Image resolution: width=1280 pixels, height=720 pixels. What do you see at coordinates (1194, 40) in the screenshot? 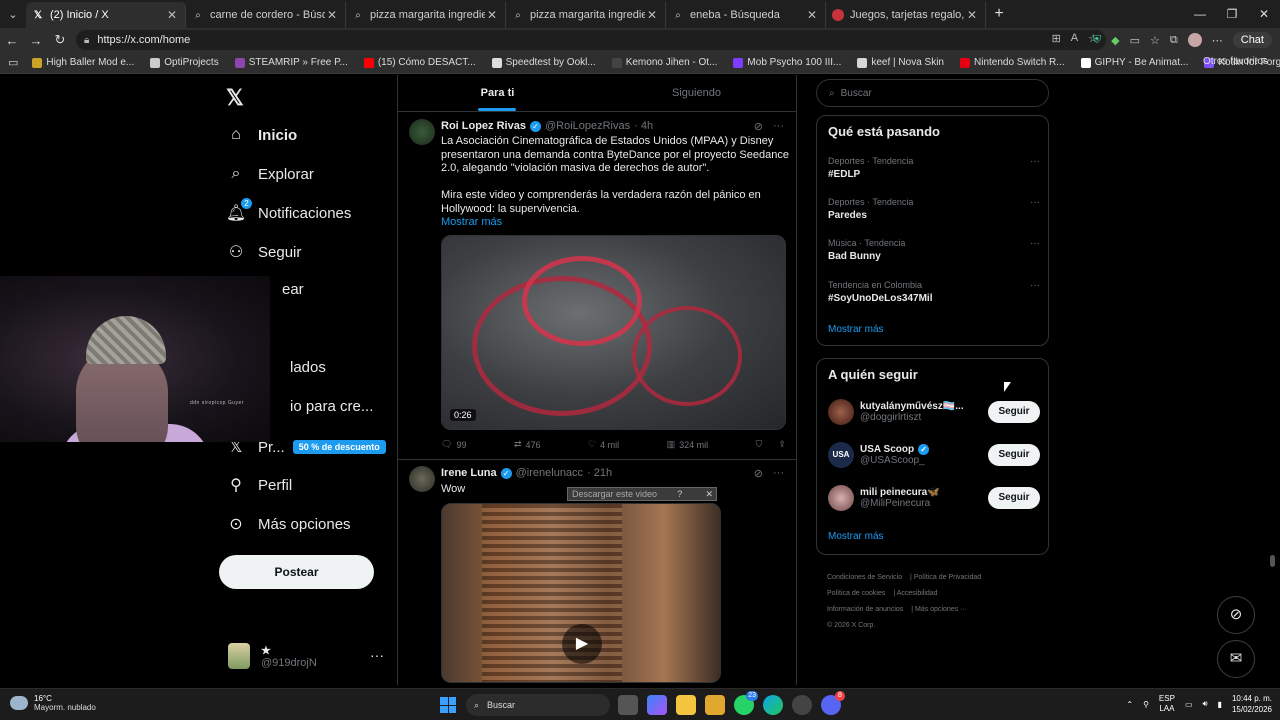
I see `profile-avatar` at bounding box center [1194, 40].